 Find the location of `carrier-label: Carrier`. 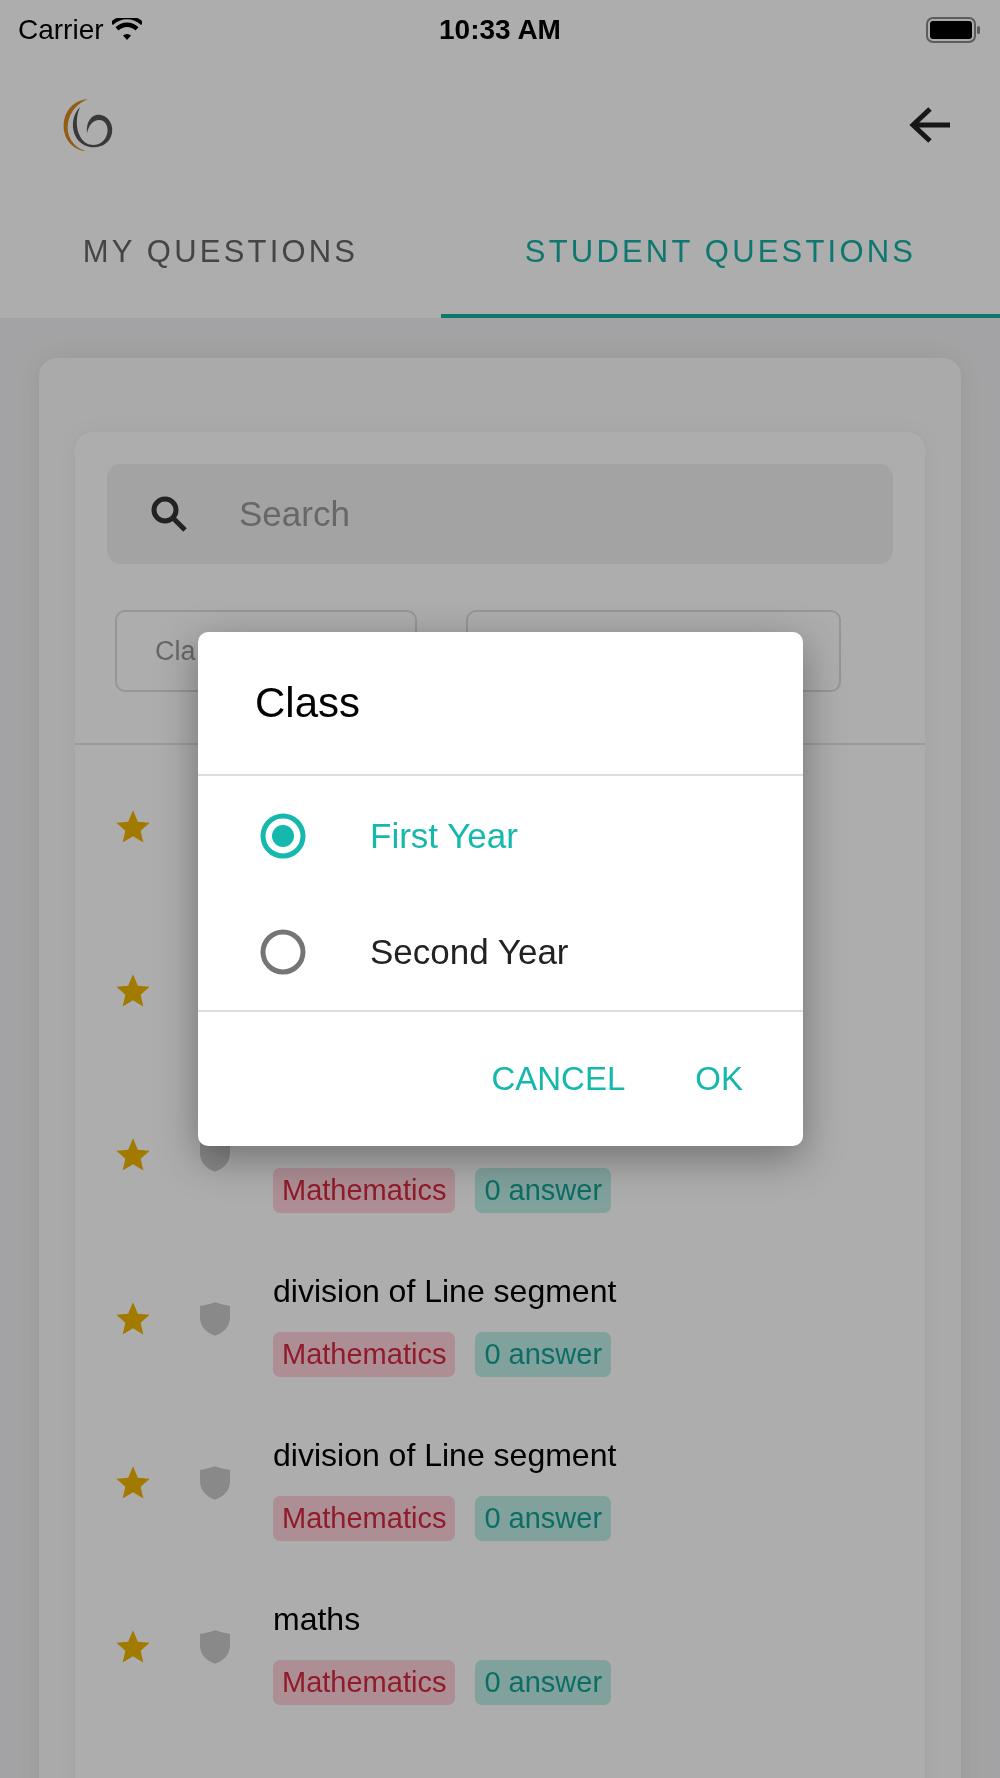

carrier-label: Carrier is located at coordinates (61, 30).